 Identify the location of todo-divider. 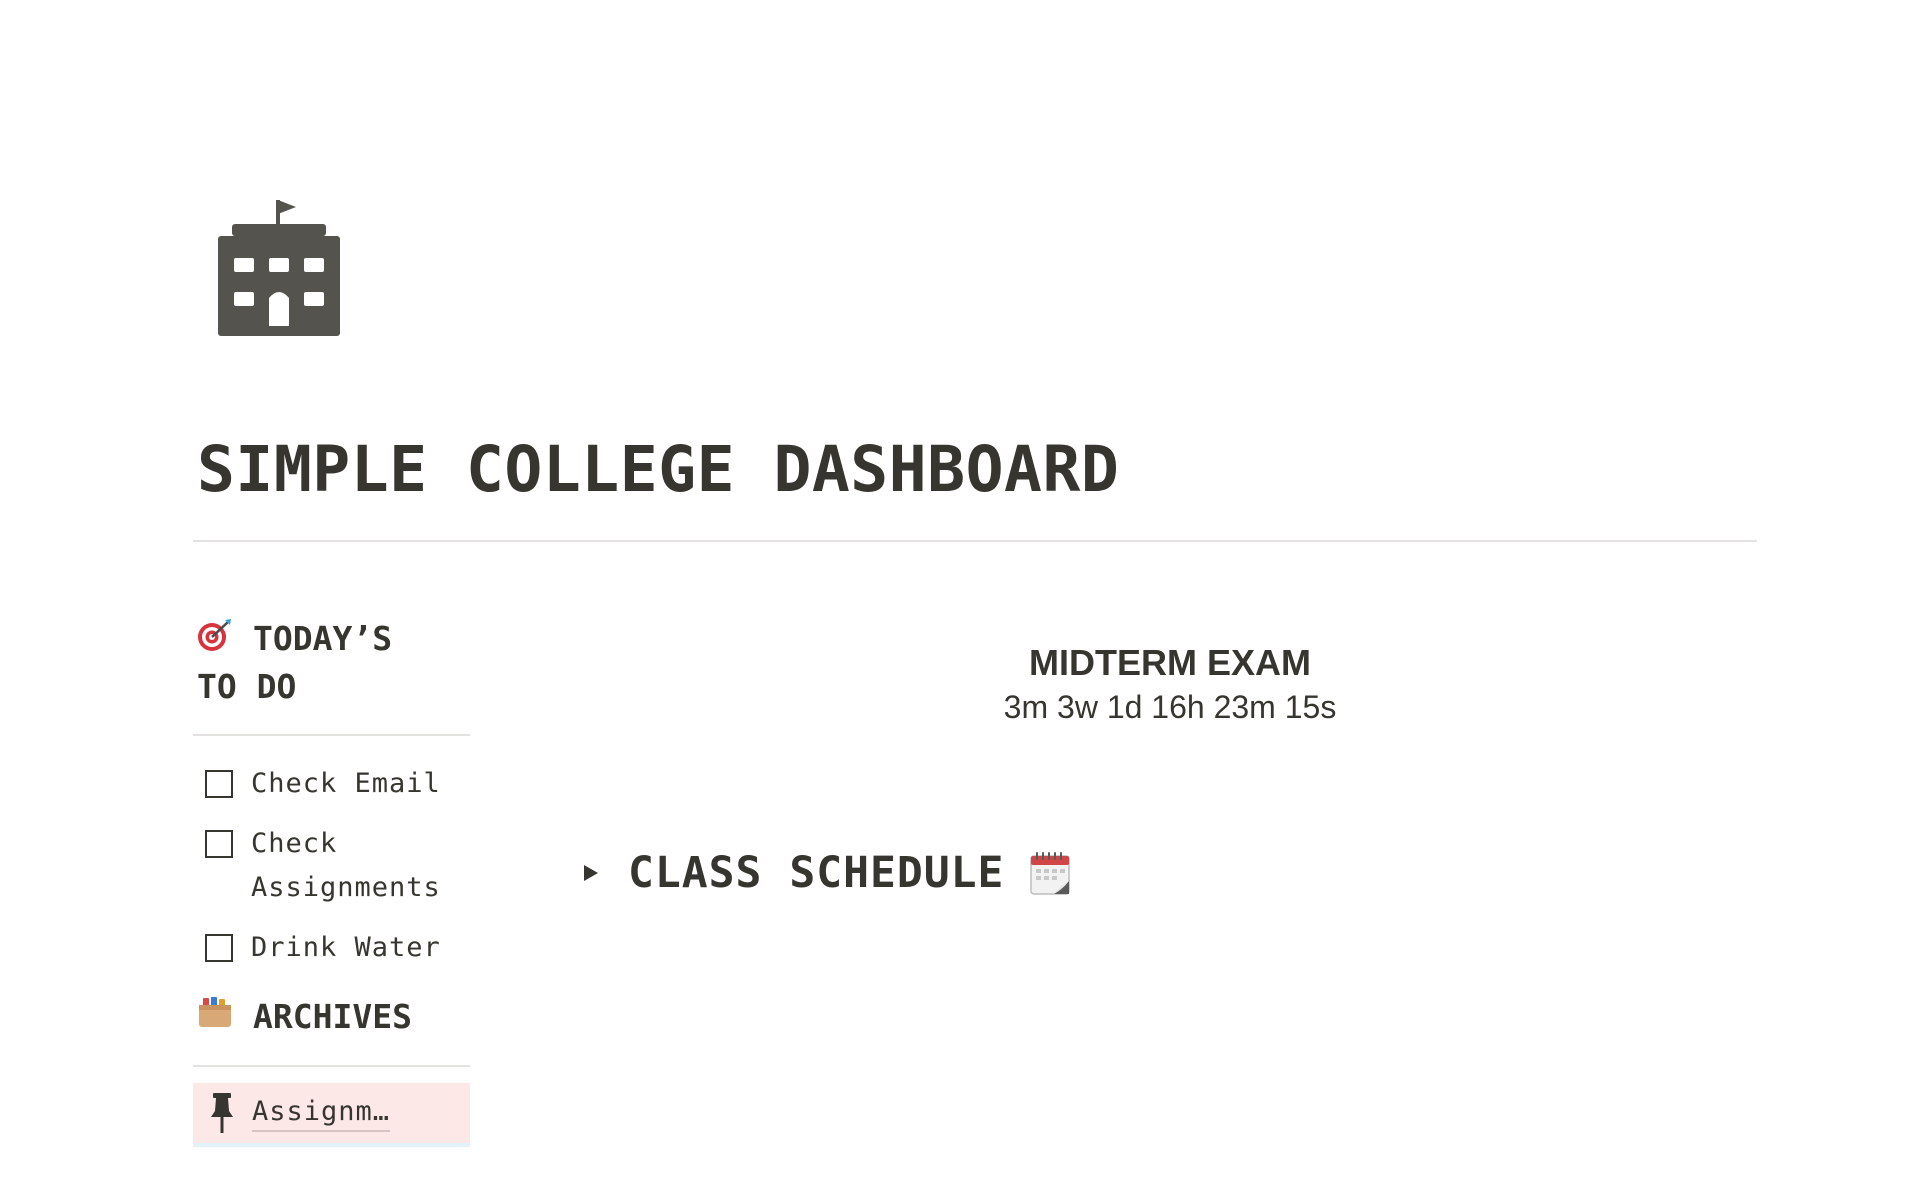
(331, 734).